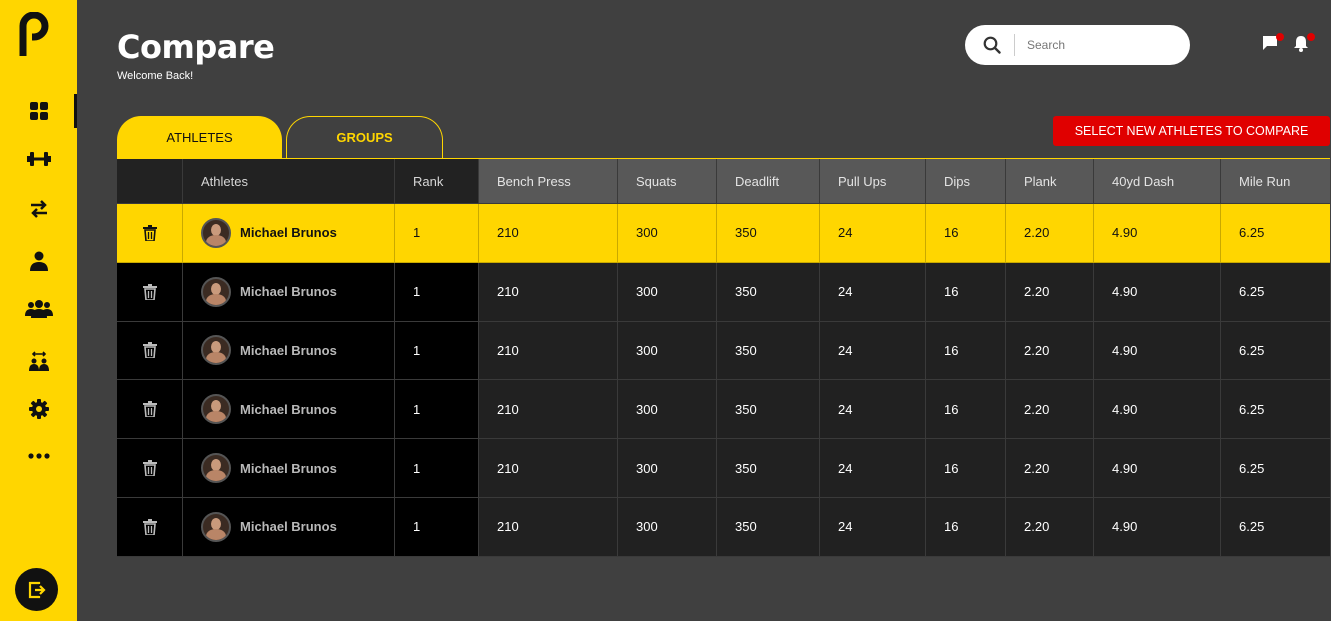 Image resolution: width=1331 pixels, height=621 pixels. Describe the element at coordinates (38, 261) in the screenshot. I see `sidebar-item-profile` at that location.